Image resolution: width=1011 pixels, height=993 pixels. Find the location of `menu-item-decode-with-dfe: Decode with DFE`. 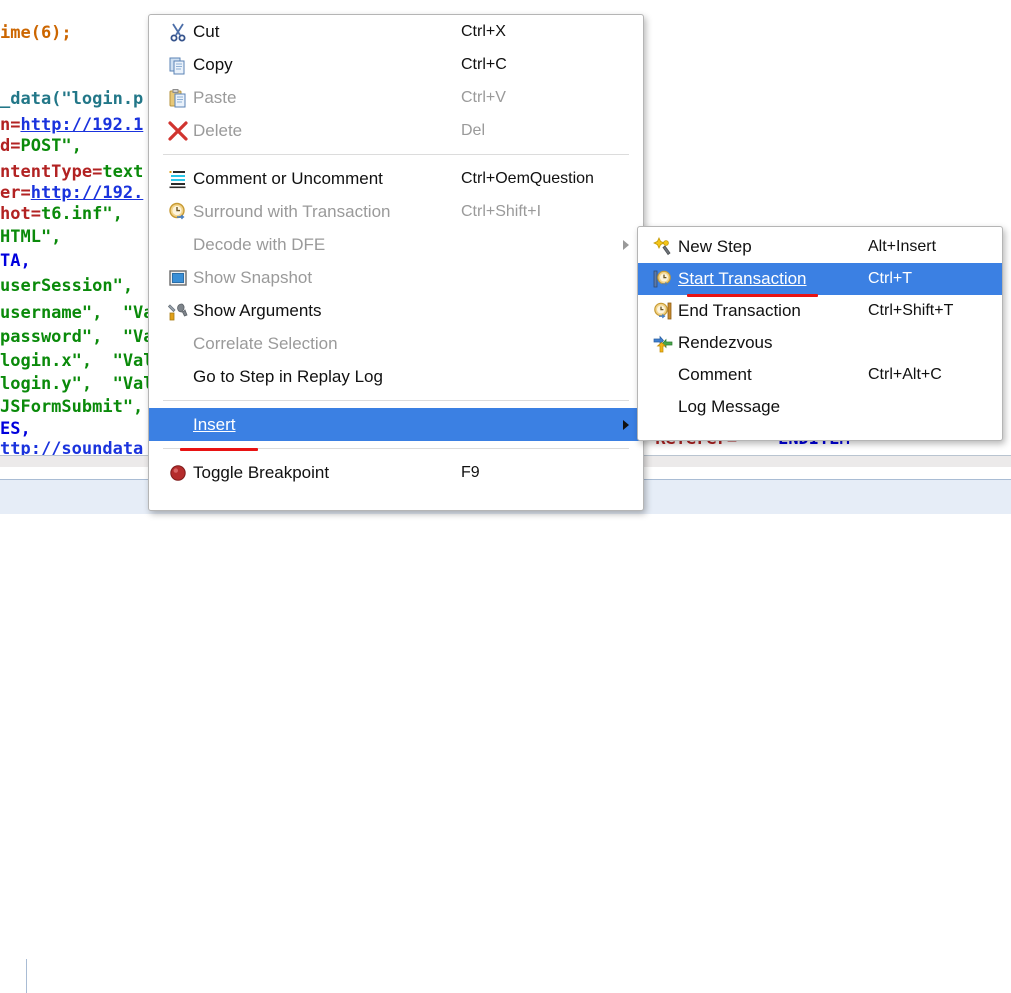

menu-item-decode-with-dfe: Decode with DFE is located at coordinates (396, 244).